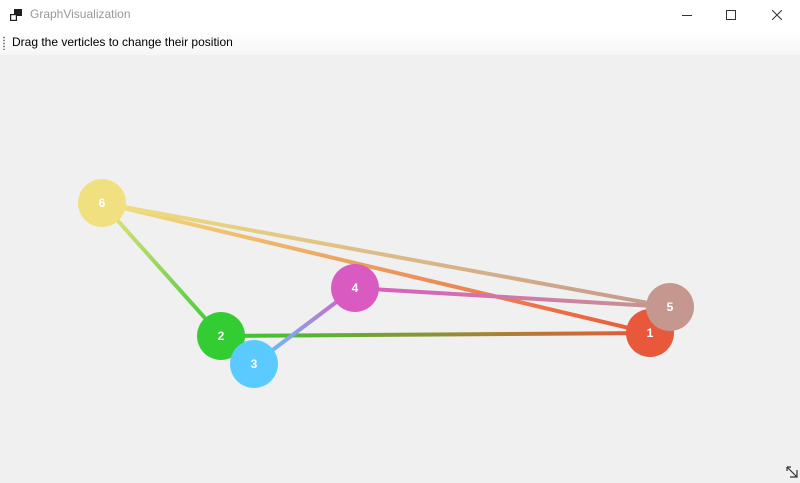 This screenshot has width=800, height=483. What do you see at coordinates (400, 15) in the screenshot?
I see `title-bar: GraphVisualization` at bounding box center [400, 15].